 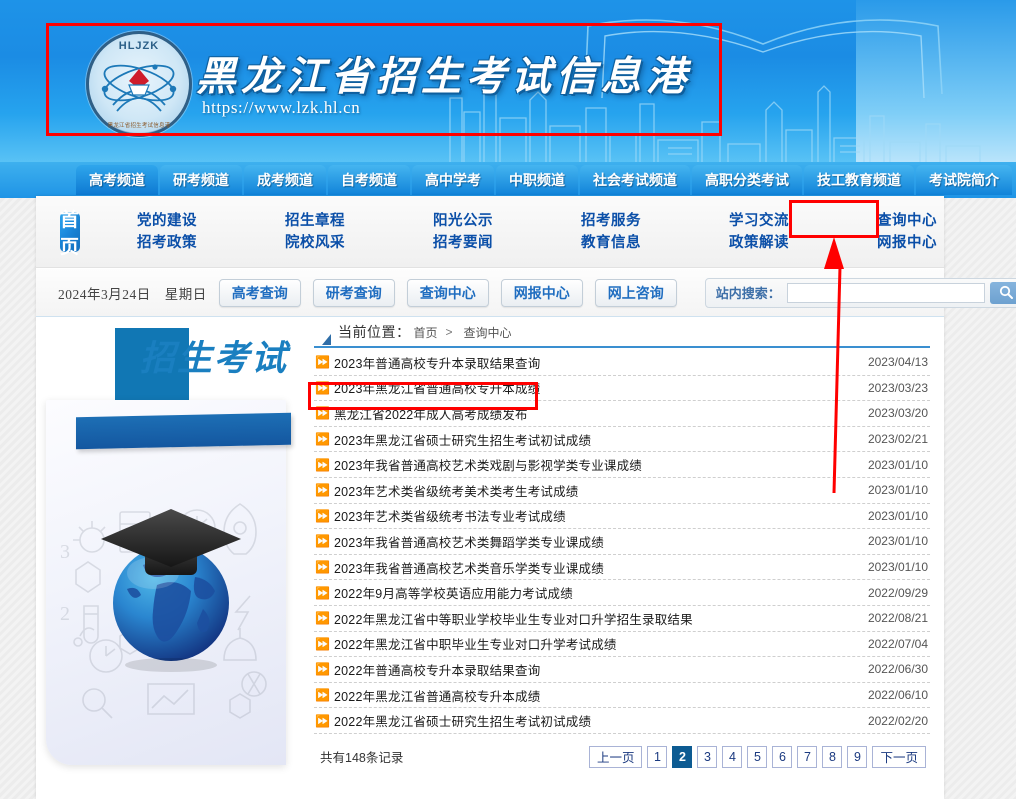 What do you see at coordinates (384, 79) in the screenshot?
I see `annotation-box-header-logo` at bounding box center [384, 79].